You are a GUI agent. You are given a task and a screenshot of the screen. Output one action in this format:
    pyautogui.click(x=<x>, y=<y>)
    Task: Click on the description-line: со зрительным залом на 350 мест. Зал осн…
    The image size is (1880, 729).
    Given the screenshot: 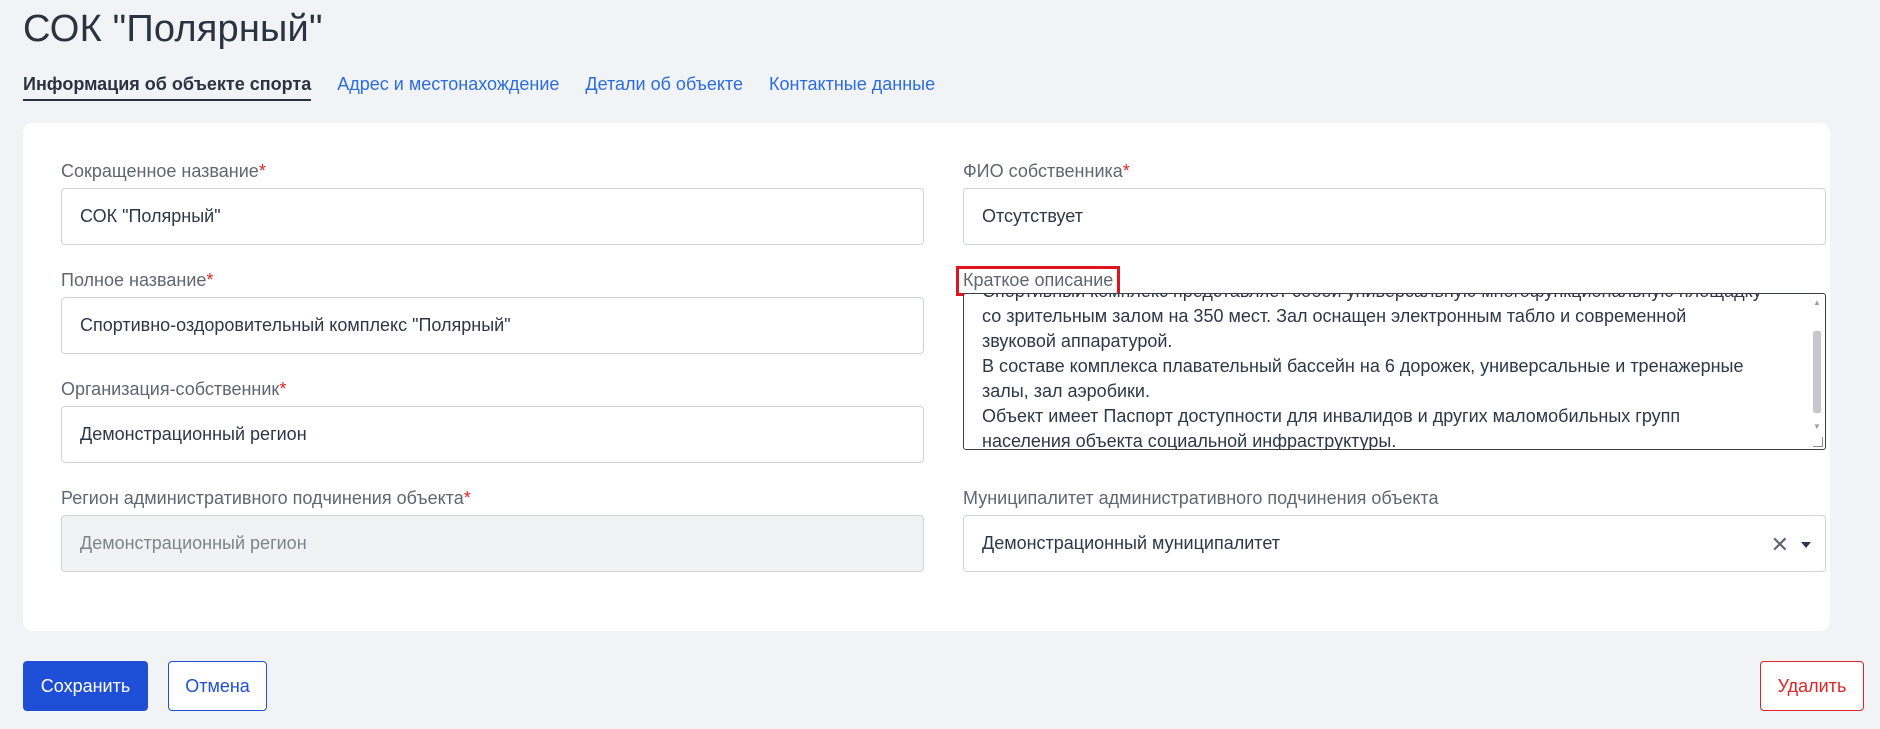 What is the action you would take?
    pyautogui.click(x=1334, y=316)
    